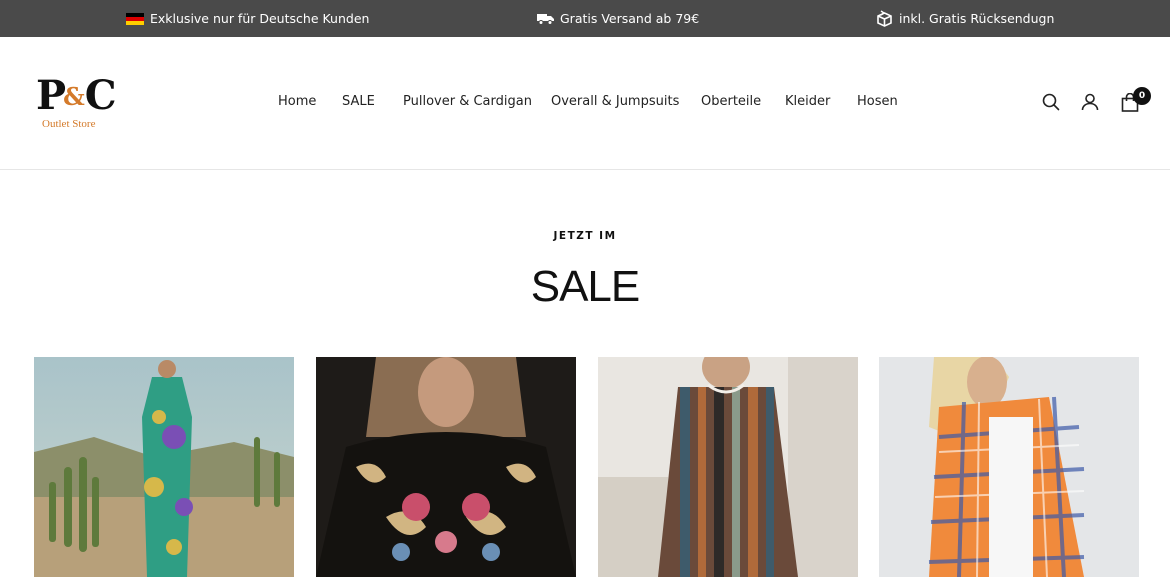 This screenshot has width=1170, height=577. What do you see at coordinates (1090, 102) in the screenshot?
I see `user-icon` at bounding box center [1090, 102].